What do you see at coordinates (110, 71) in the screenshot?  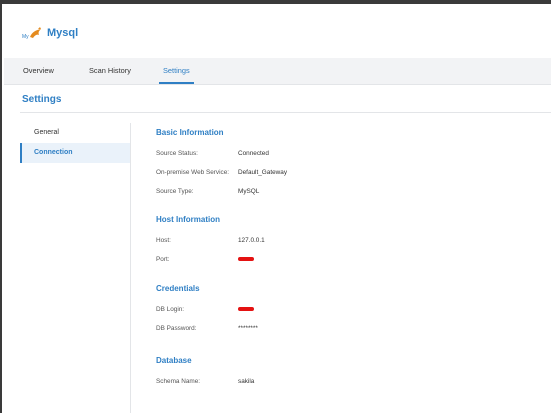 I see `tab-scan-history: Scan History` at bounding box center [110, 71].